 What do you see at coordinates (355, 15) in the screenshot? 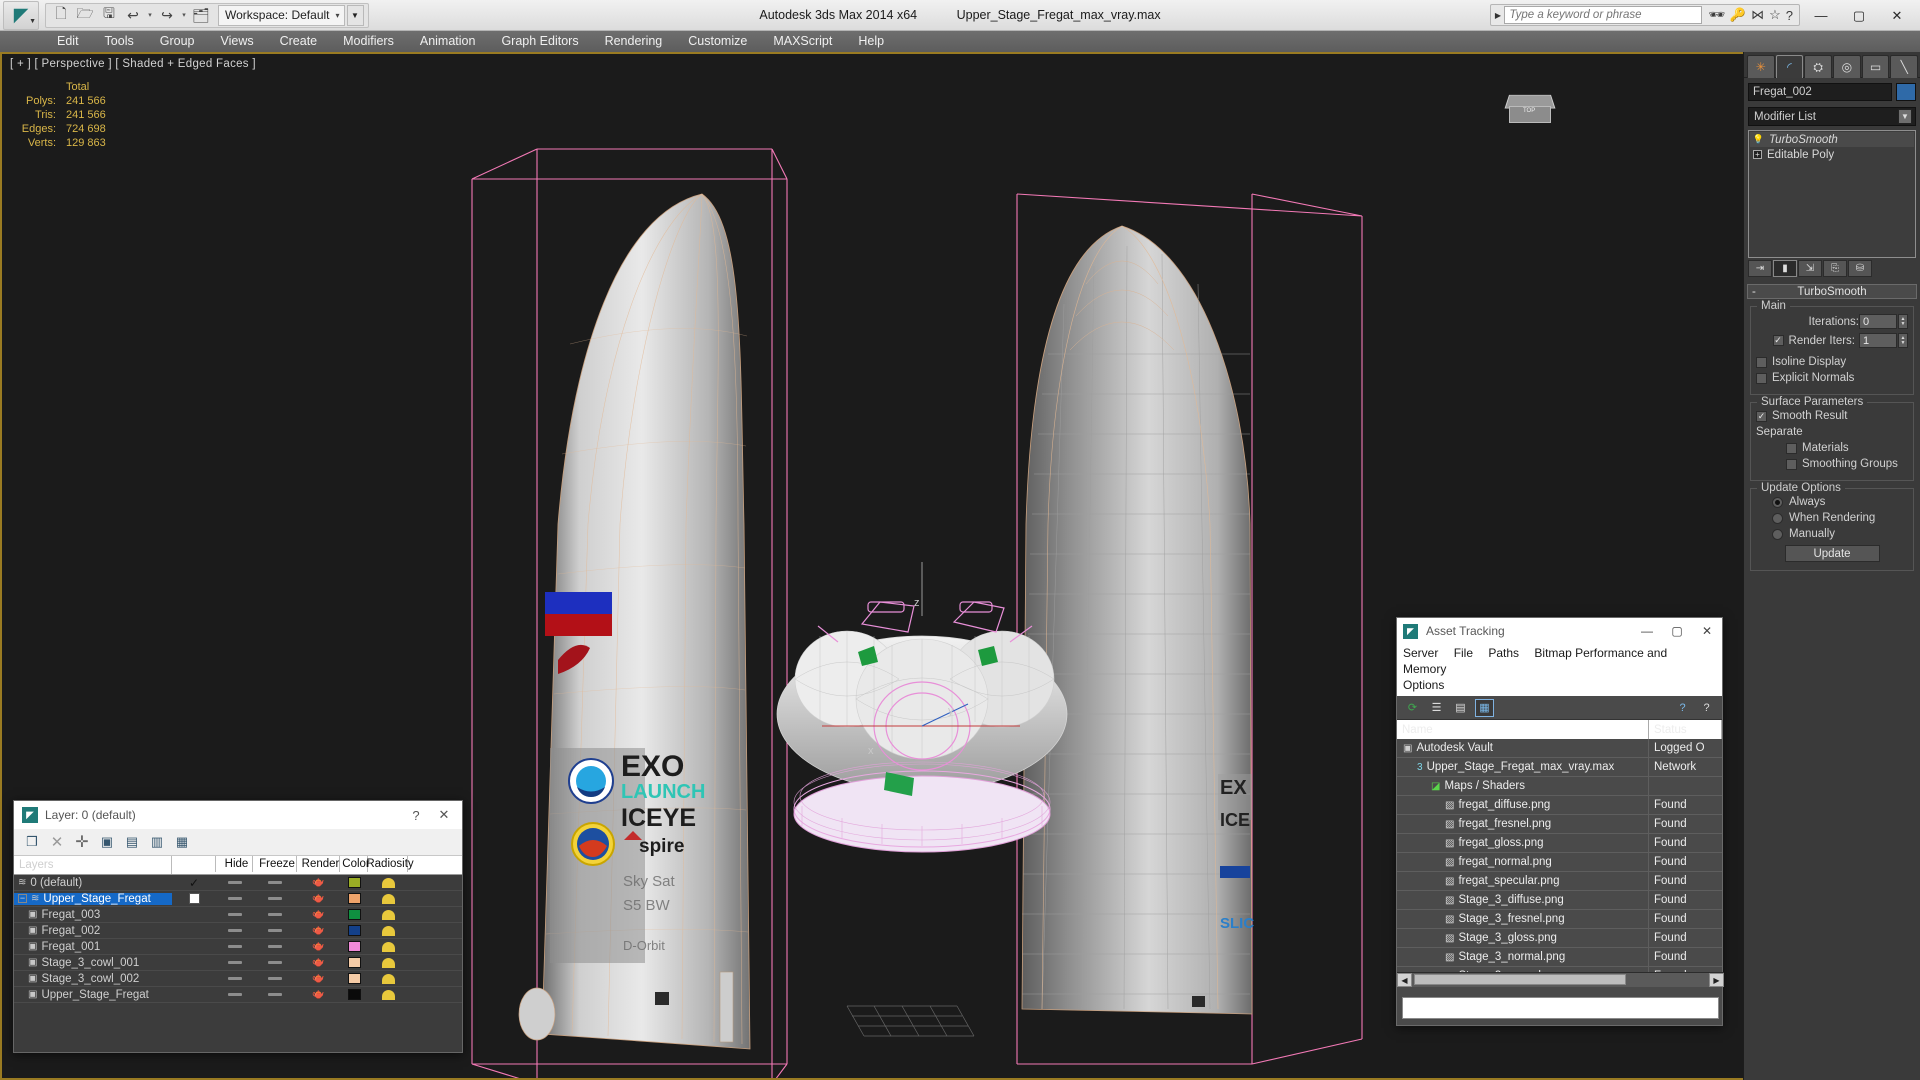
I see `workspace-expand-button: ▼` at bounding box center [355, 15].